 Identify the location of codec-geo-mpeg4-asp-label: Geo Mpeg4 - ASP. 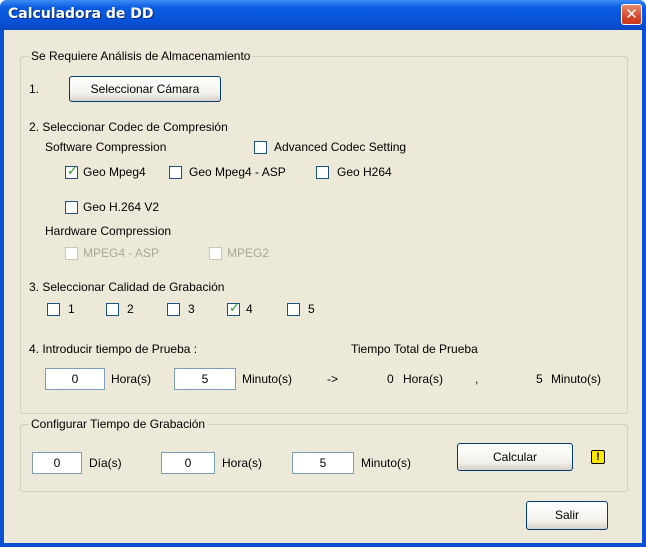
(237, 172).